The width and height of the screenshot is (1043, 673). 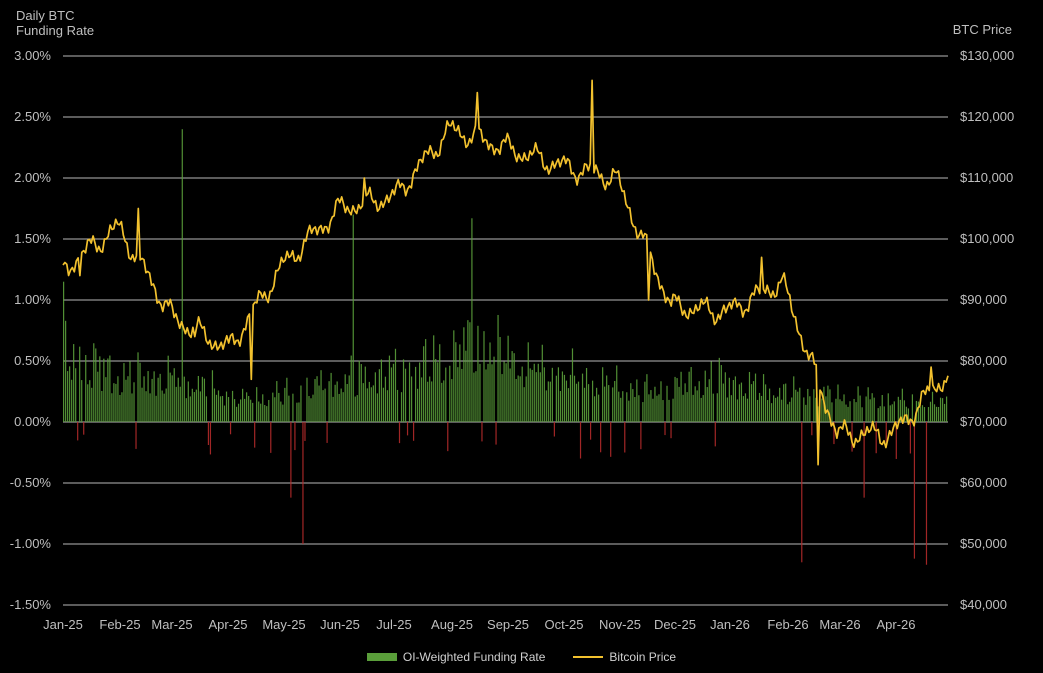 What do you see at coordinates (983, 604) in the screenshot?
I see `right-tick-label: $40,000` at bounding box center [983, 604].